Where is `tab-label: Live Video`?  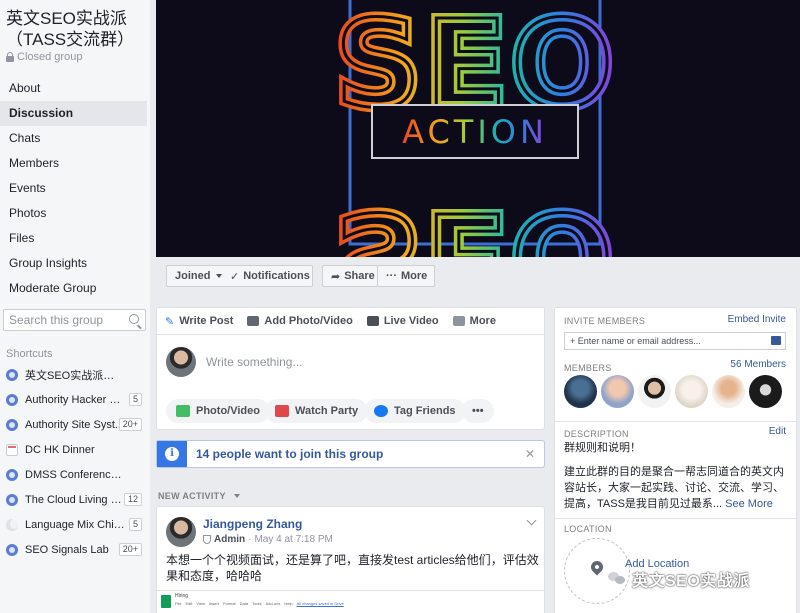 tab-label: Live Video is located at coordinates (411, 321).